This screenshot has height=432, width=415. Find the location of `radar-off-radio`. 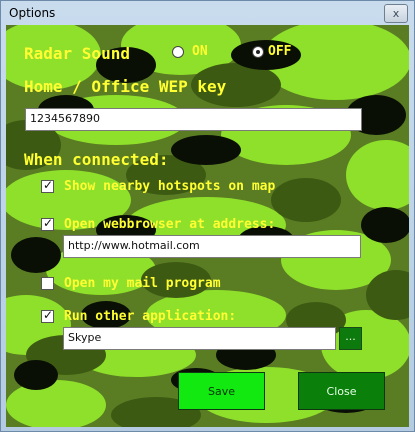

radar-off-radio is located at coordinates (258, 52).